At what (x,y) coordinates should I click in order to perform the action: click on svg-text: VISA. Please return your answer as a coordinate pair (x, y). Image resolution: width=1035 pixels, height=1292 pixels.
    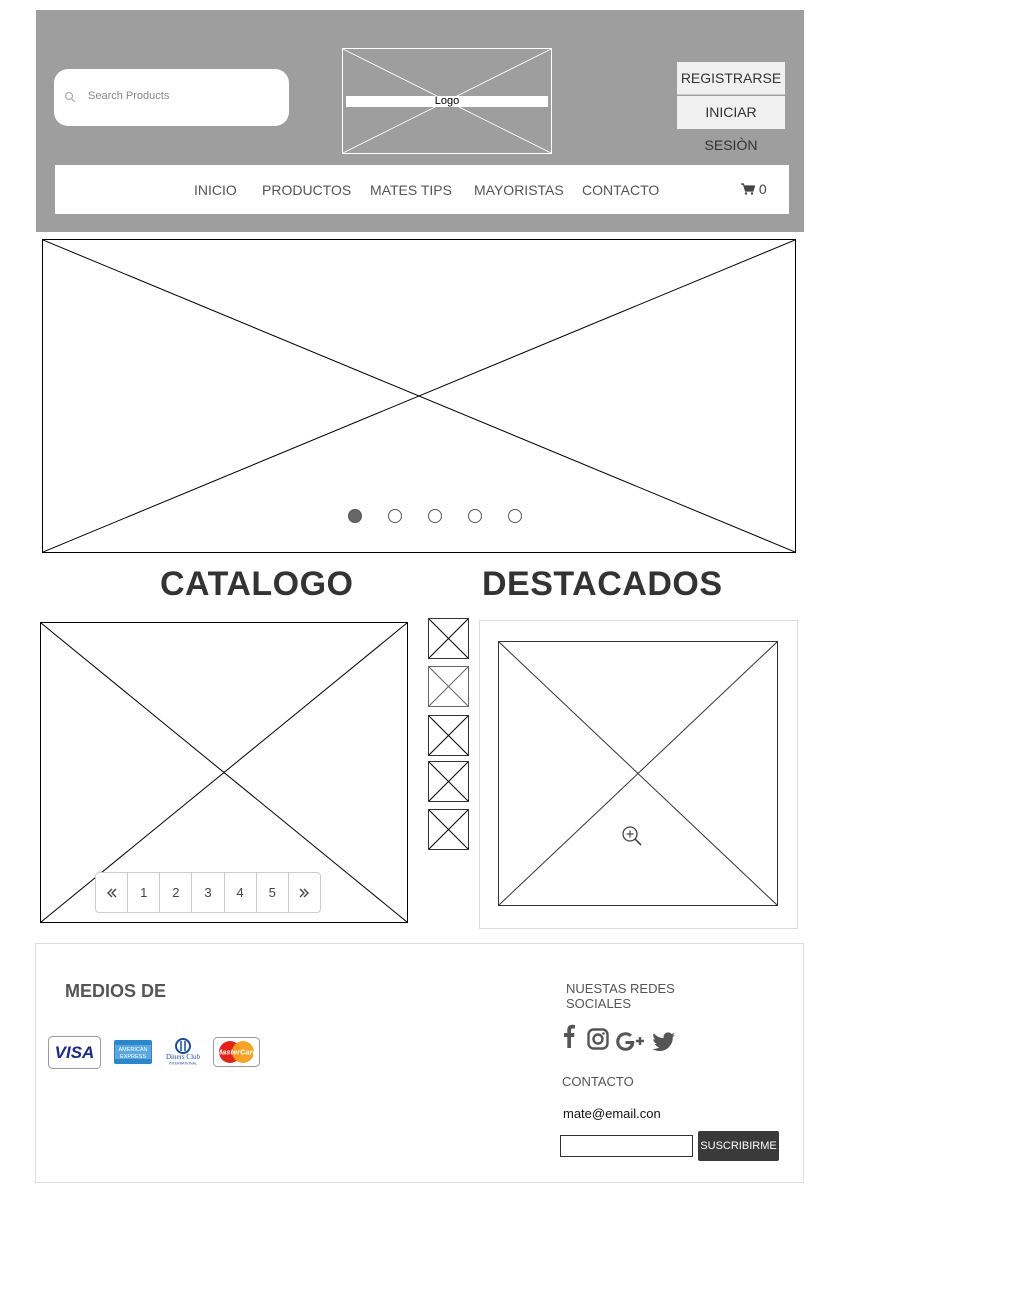
    Looking at the image, I should click on (75, 1052).